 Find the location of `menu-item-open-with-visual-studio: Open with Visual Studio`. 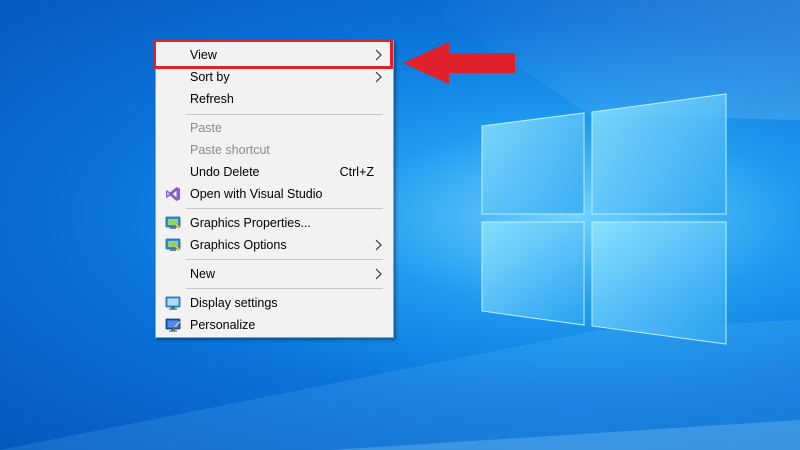

menu-item-open-with-visual-studio: Open with Visual Studio is located at coordinates (274, 194).